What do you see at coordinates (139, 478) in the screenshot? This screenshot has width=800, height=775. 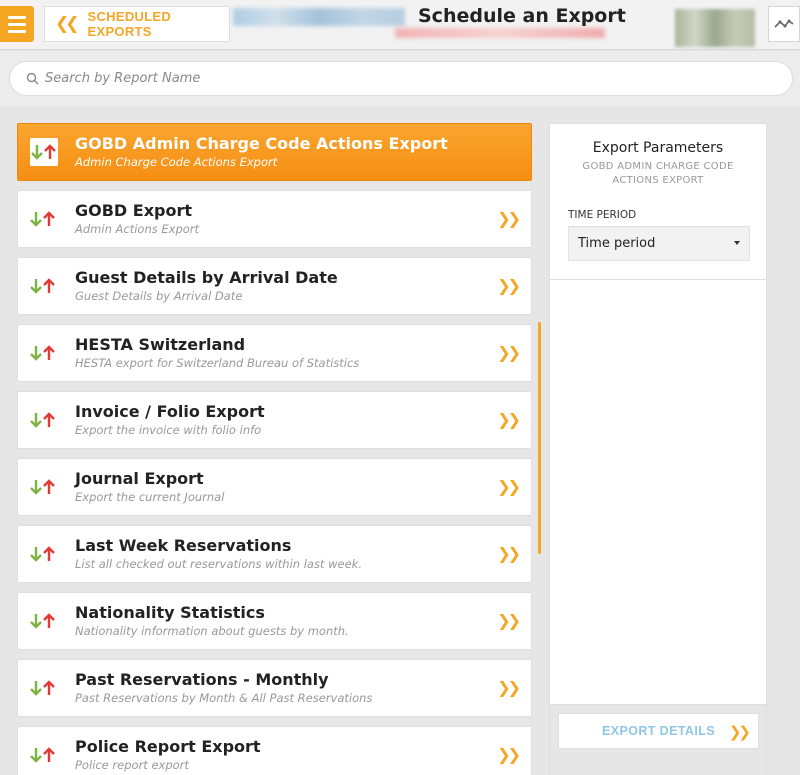 I see `report-title: Journal Export` at bounding box center [139, 478].